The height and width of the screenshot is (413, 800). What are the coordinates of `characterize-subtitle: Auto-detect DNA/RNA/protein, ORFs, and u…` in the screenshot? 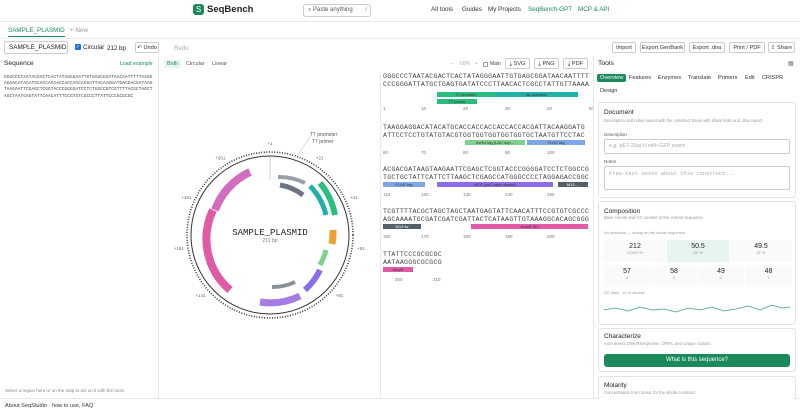 It's located at (658, 343).